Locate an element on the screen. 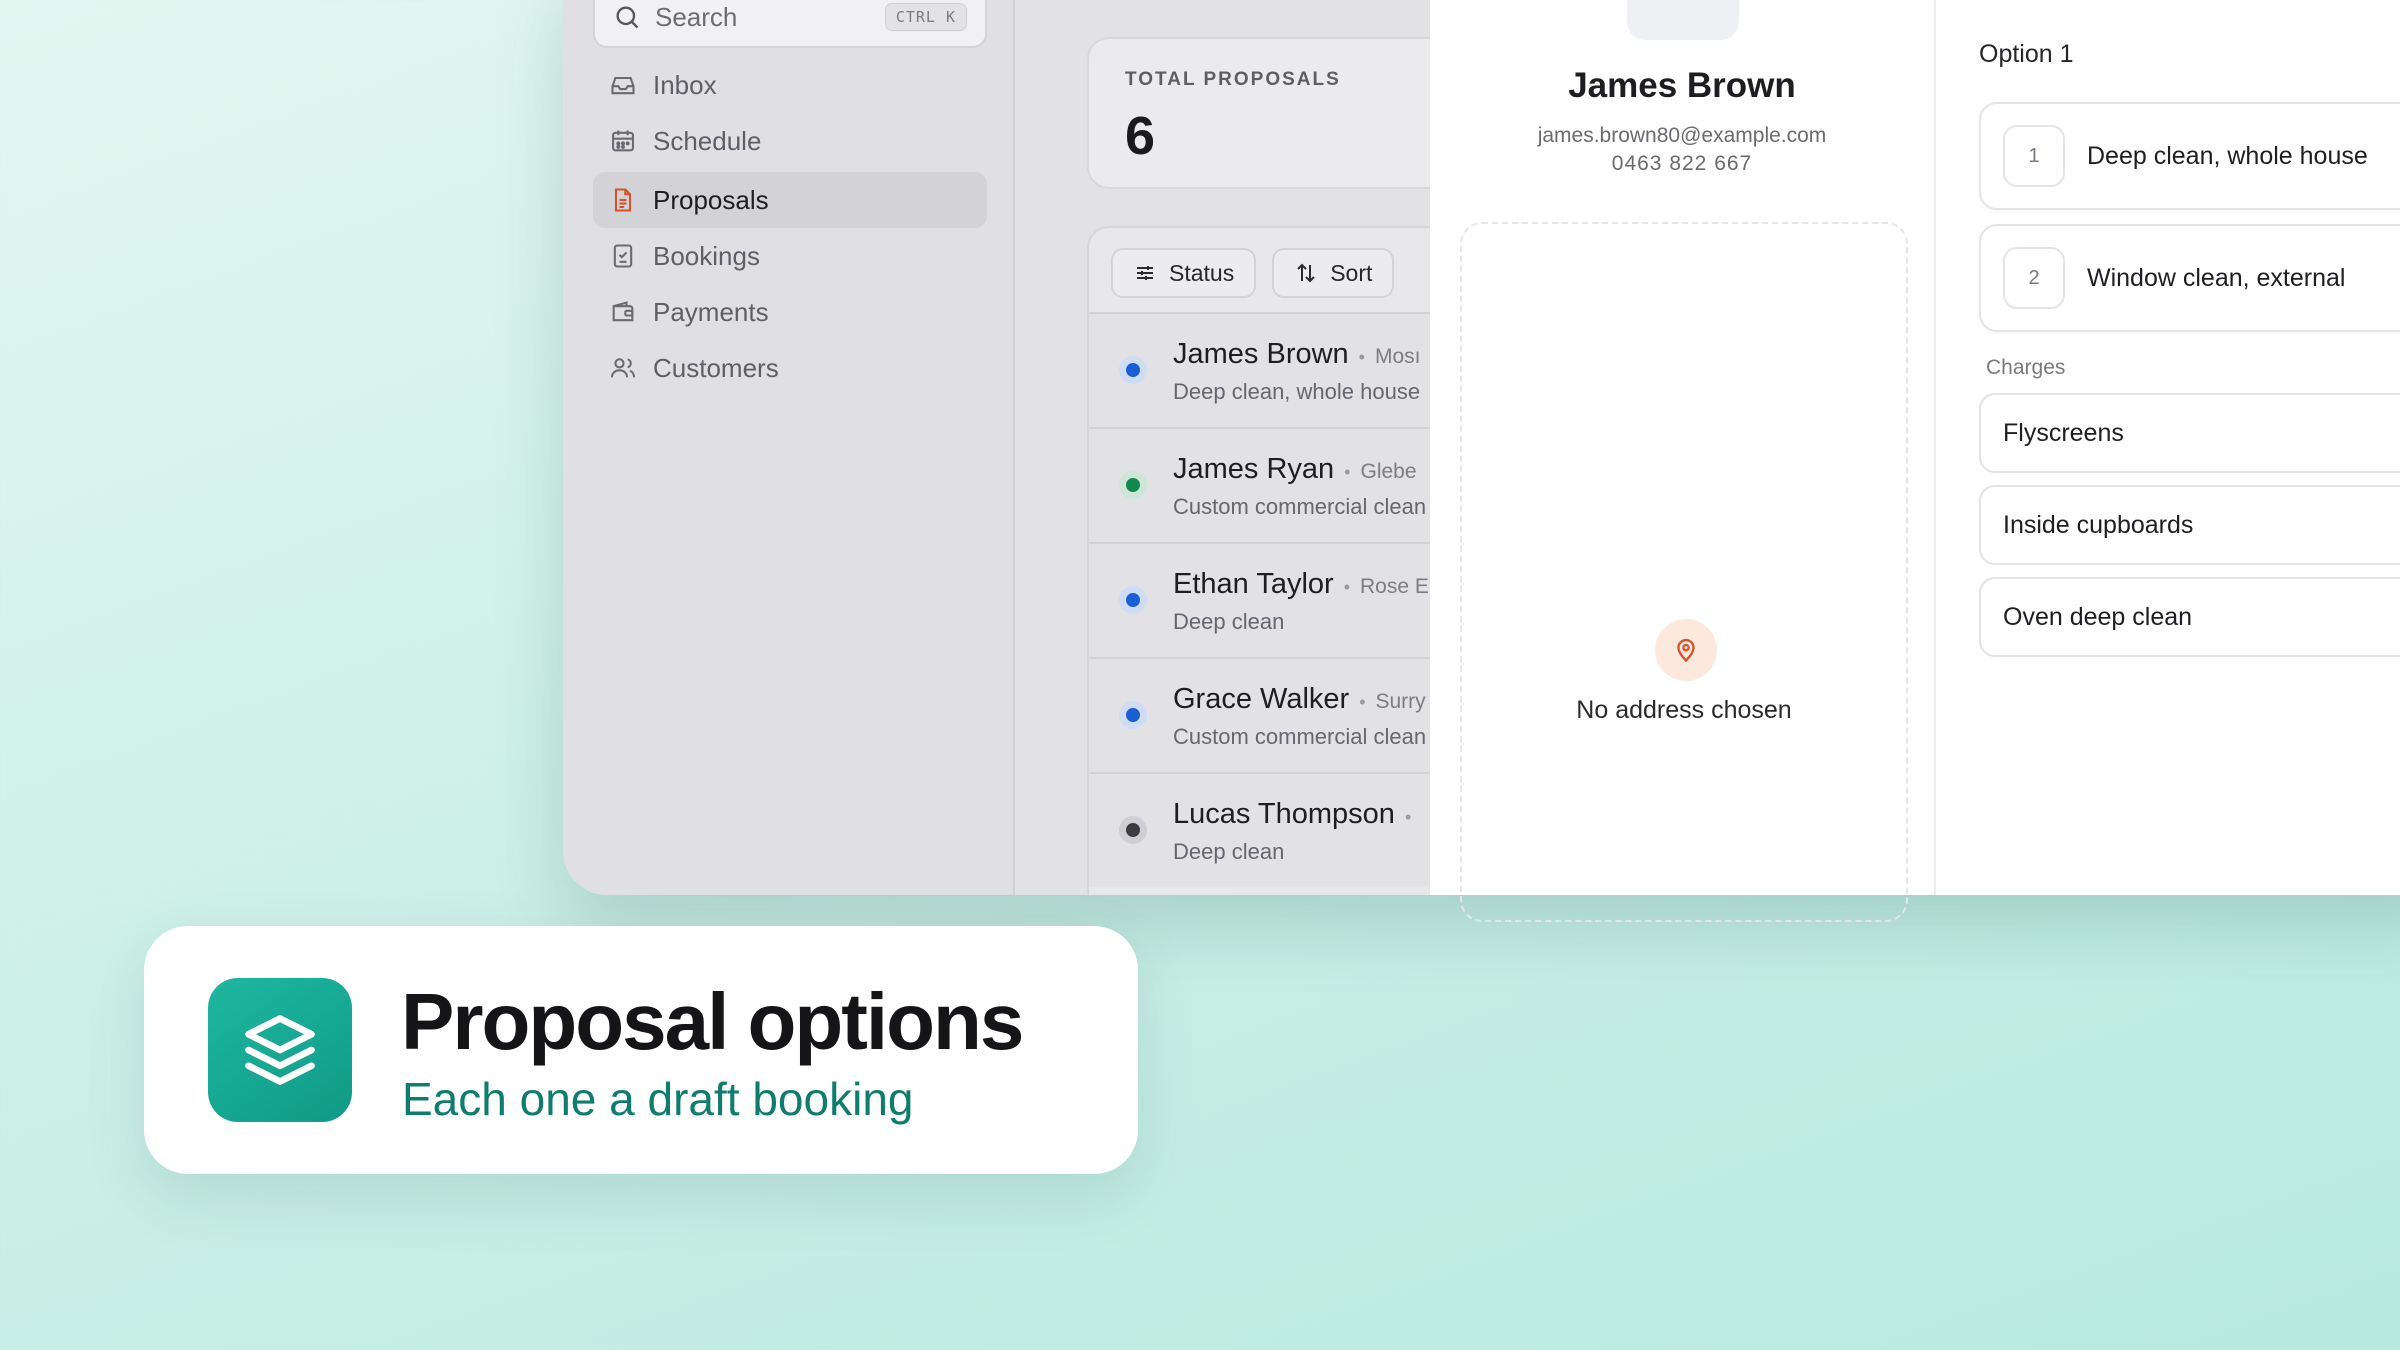 Image resolution: width=2400 pixels, height=1350 pixels. sidebar-item-bookings: Bookings is located at coordinates (790, 256).